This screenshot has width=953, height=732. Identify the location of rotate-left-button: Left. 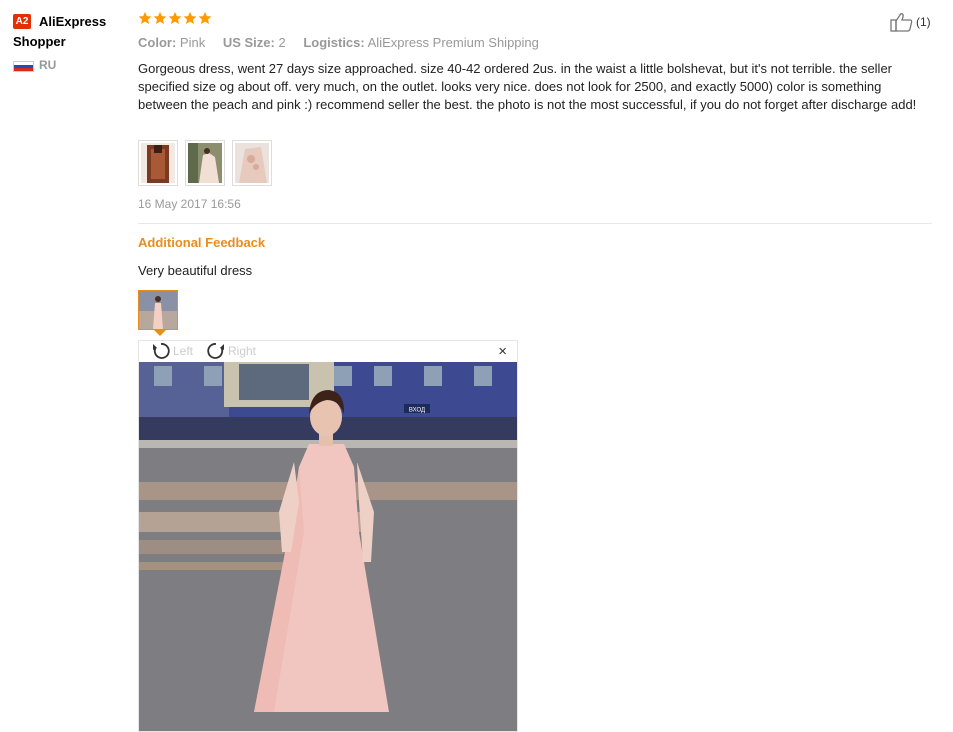
(172, 351).